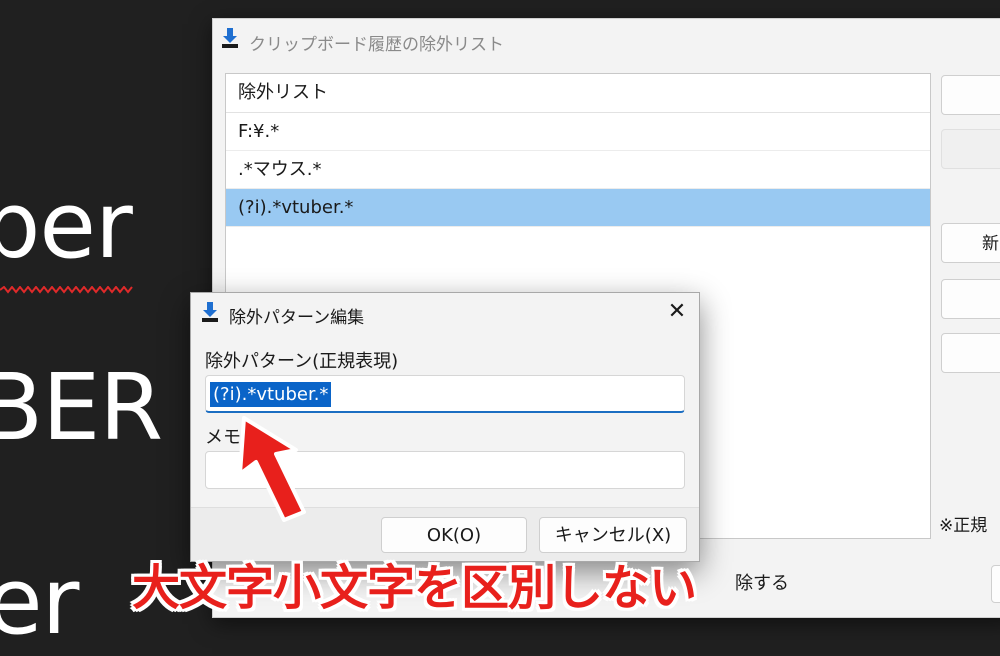 This screenshot has height=656, width=1000. What do you see at coordinates (445, 470) in the screenshot?
I see `memo-input` at bounding box center [445, 470].